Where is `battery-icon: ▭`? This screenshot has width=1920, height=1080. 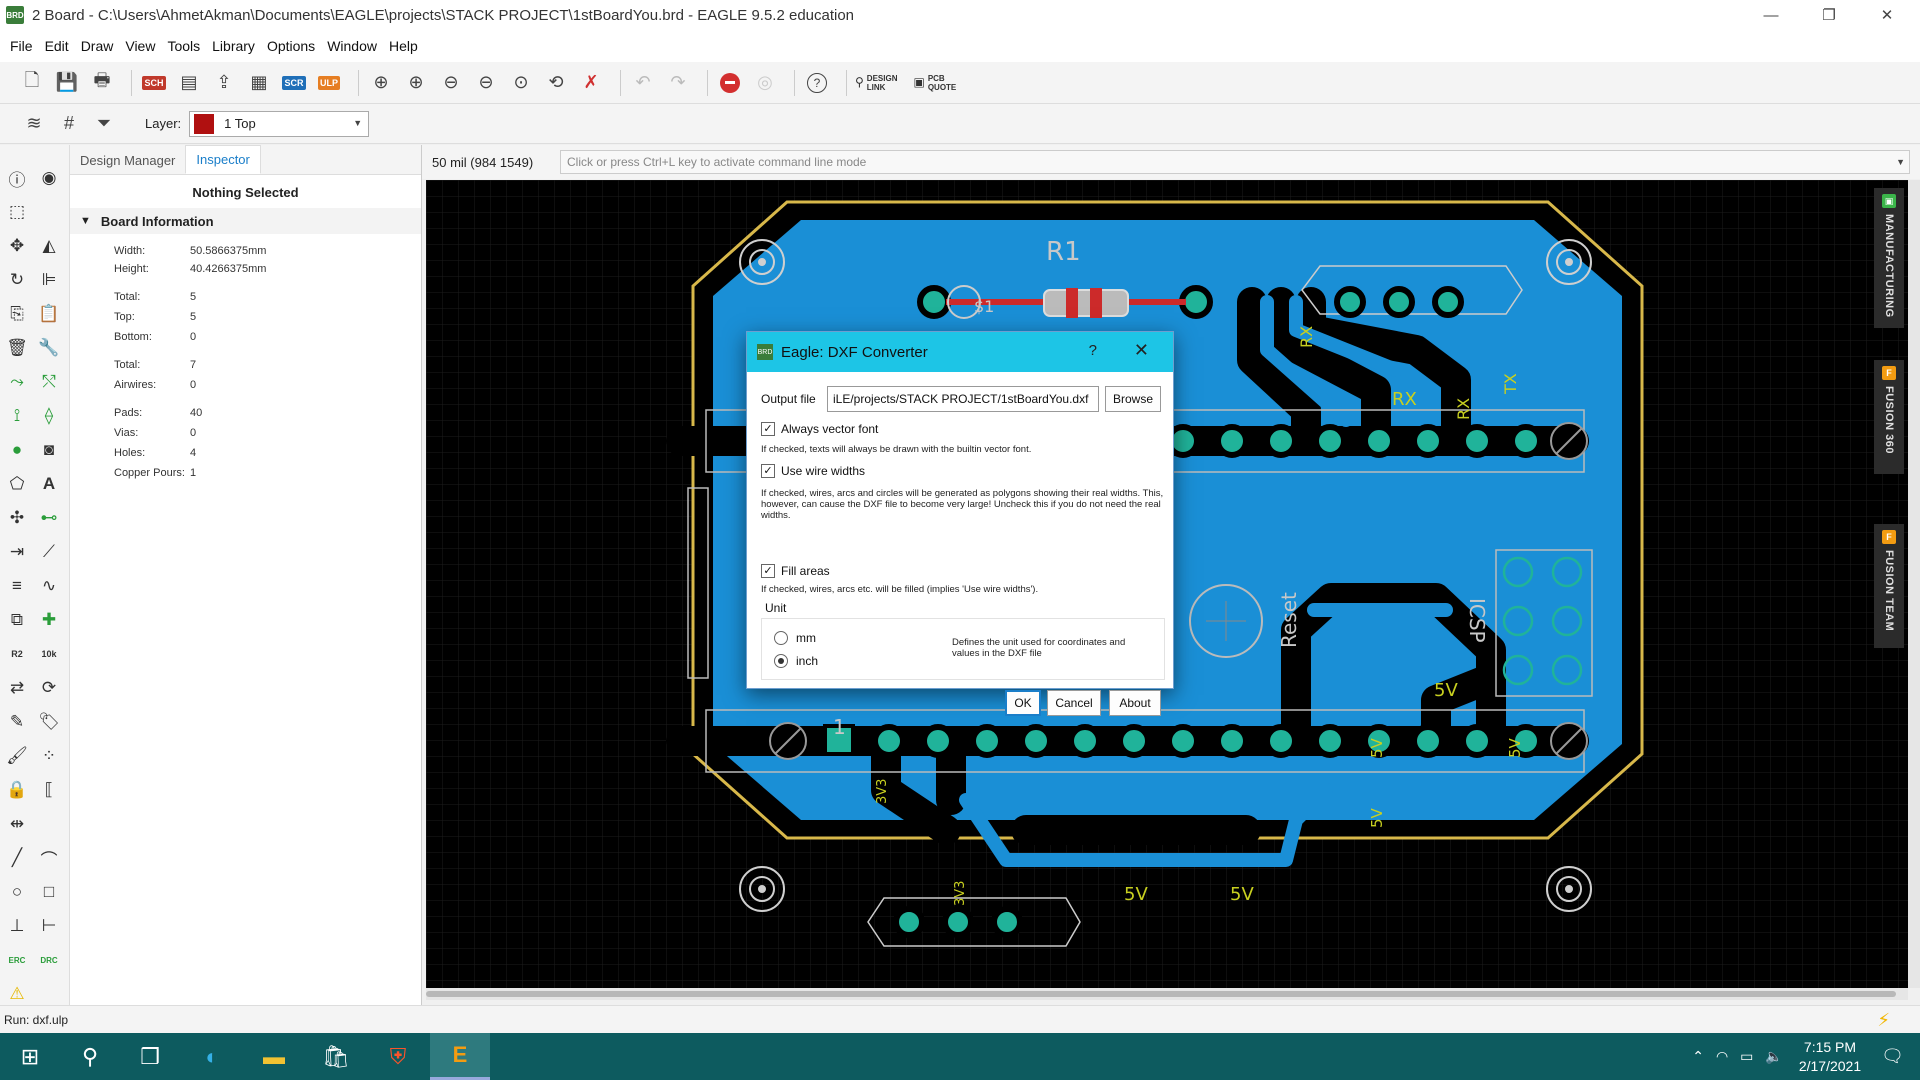 battery-icon: ▭ is located at coordinates (1746, 1056).